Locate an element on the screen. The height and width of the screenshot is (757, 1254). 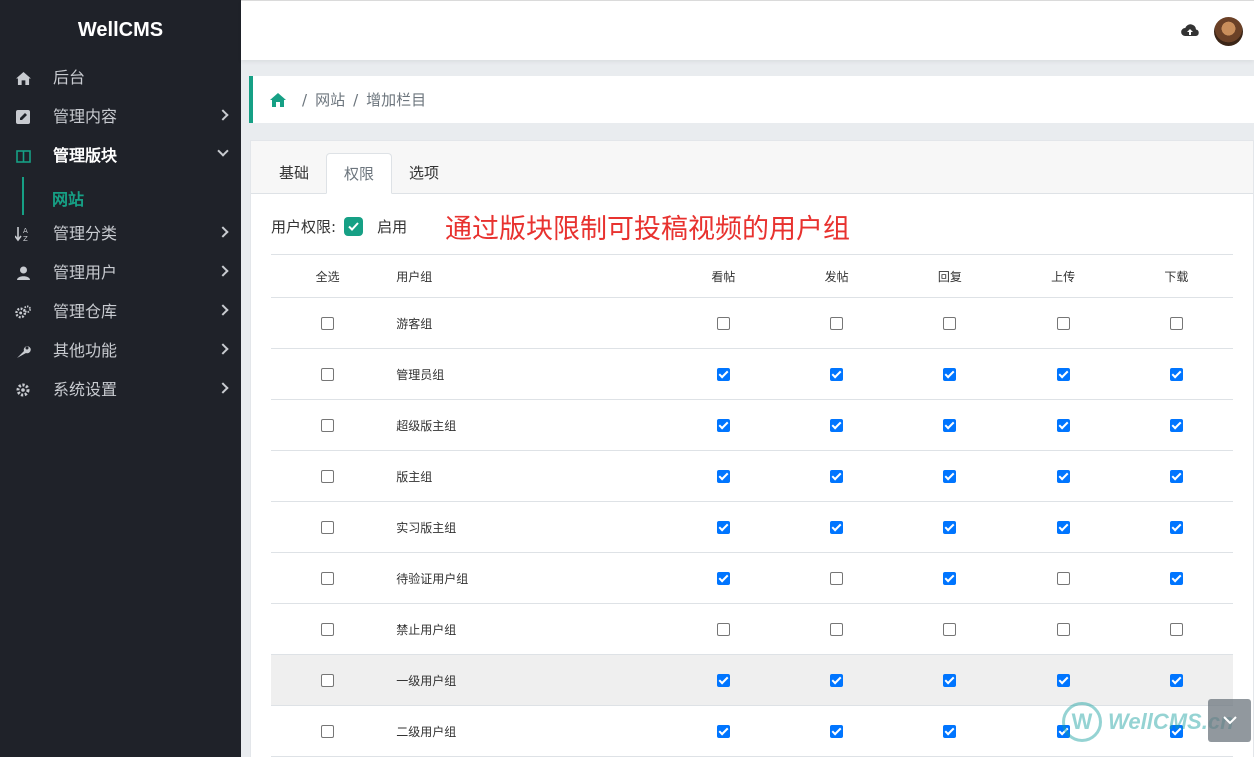
edit-icon is located at coordinates (23, 117).